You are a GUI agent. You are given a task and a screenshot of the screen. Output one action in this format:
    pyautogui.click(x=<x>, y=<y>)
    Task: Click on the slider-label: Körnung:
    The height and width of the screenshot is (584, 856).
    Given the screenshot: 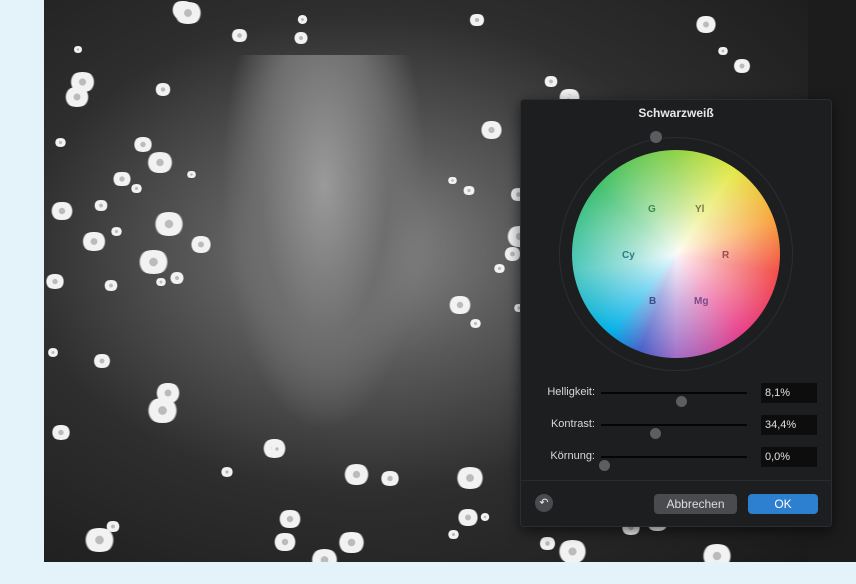 What is the action you would take?
    pyautogui.click(x=572, y=456)
    